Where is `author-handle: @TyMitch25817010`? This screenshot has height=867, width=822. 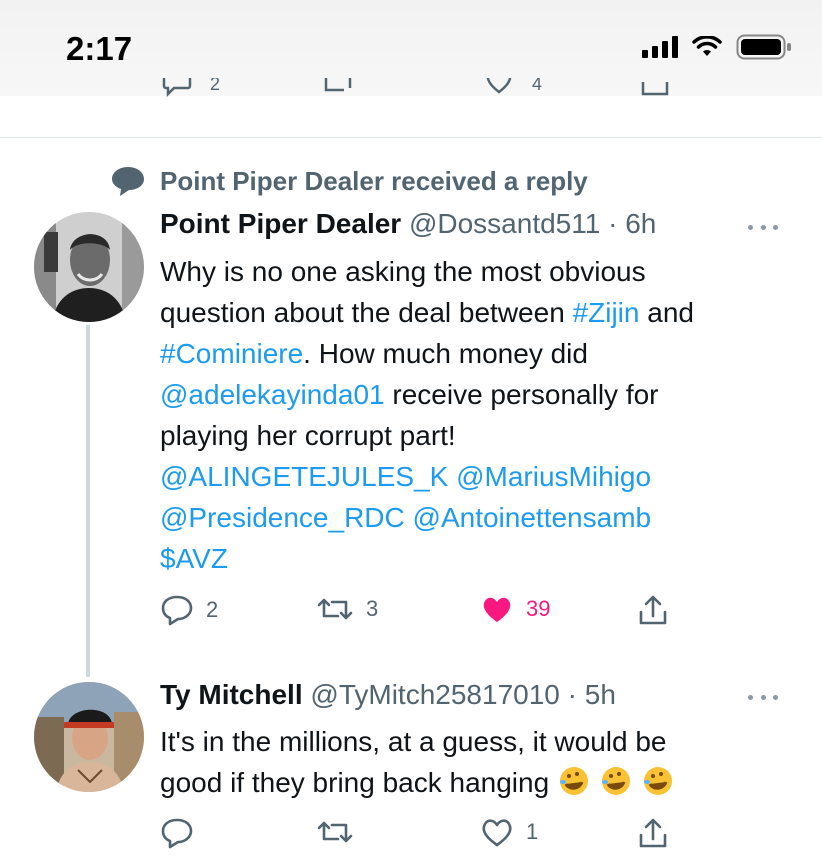 author-handle: @TyMitch25817010 is located at coordinates (434, 694).